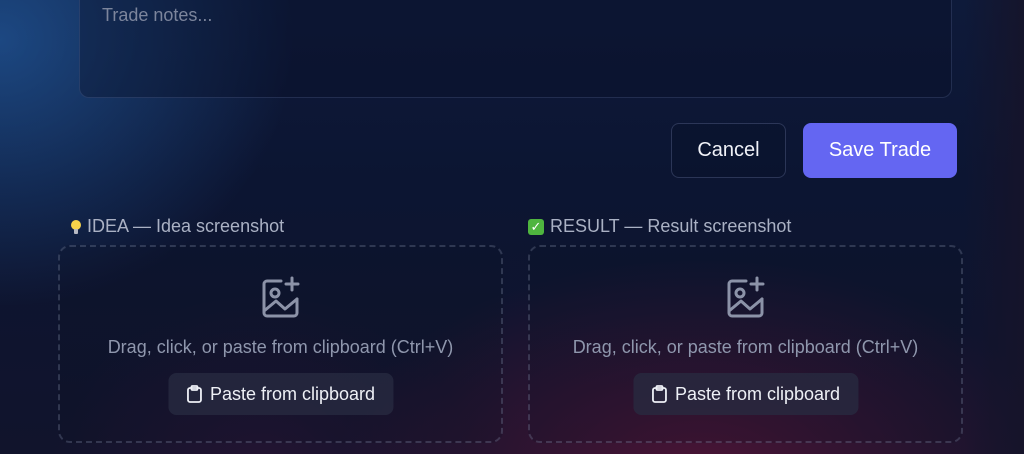 The image size is (1024, 454). What do you see at coordinates (994, 227) in the screenshot?
I see `page-edge-shade` at bounding box center [994, 227].